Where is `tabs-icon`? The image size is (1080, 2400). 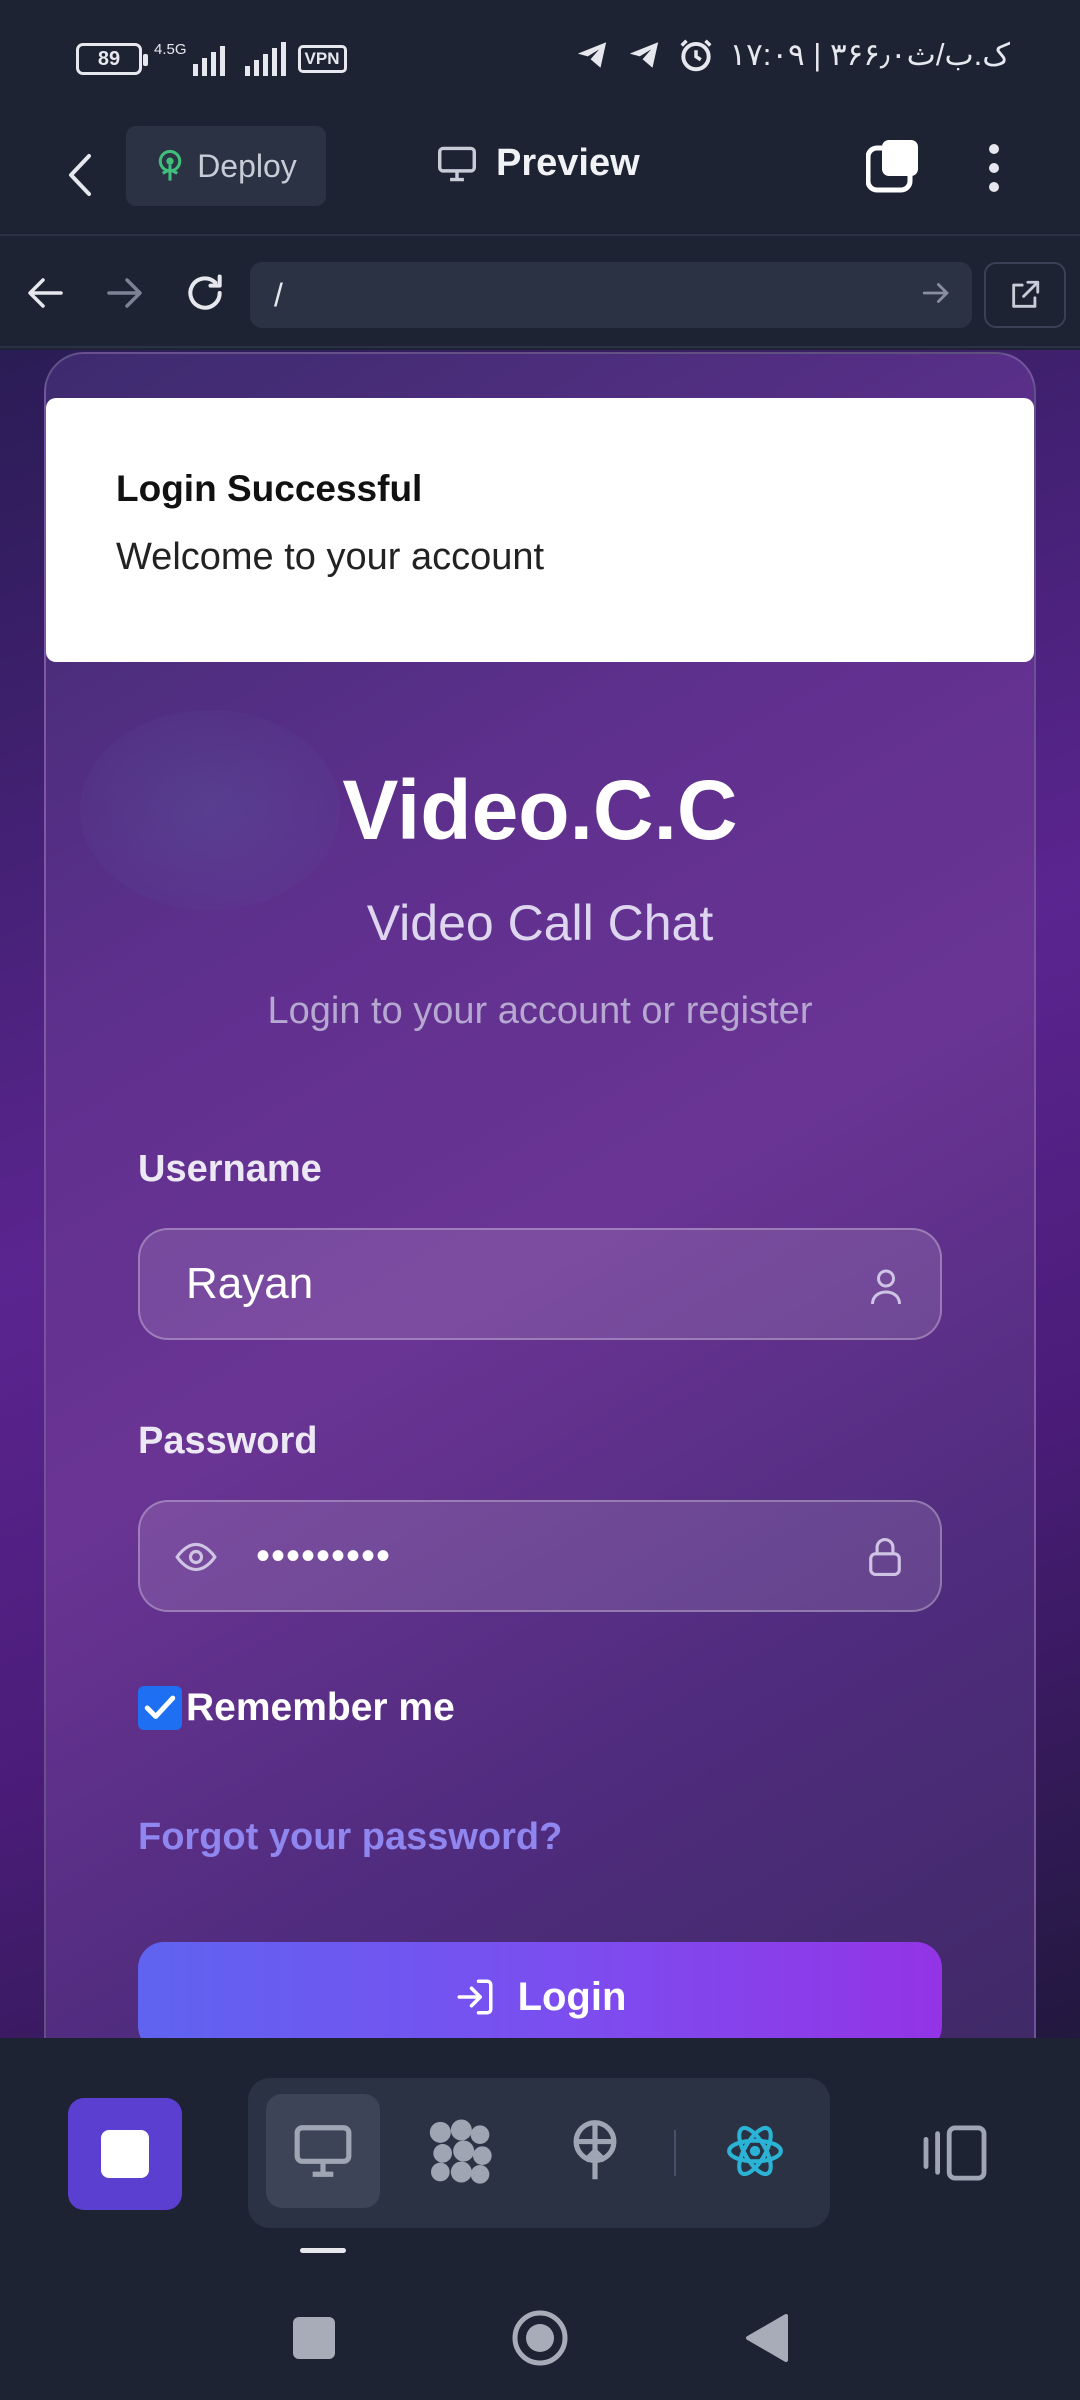 tabs-icon is located at coordinates (891, 166).